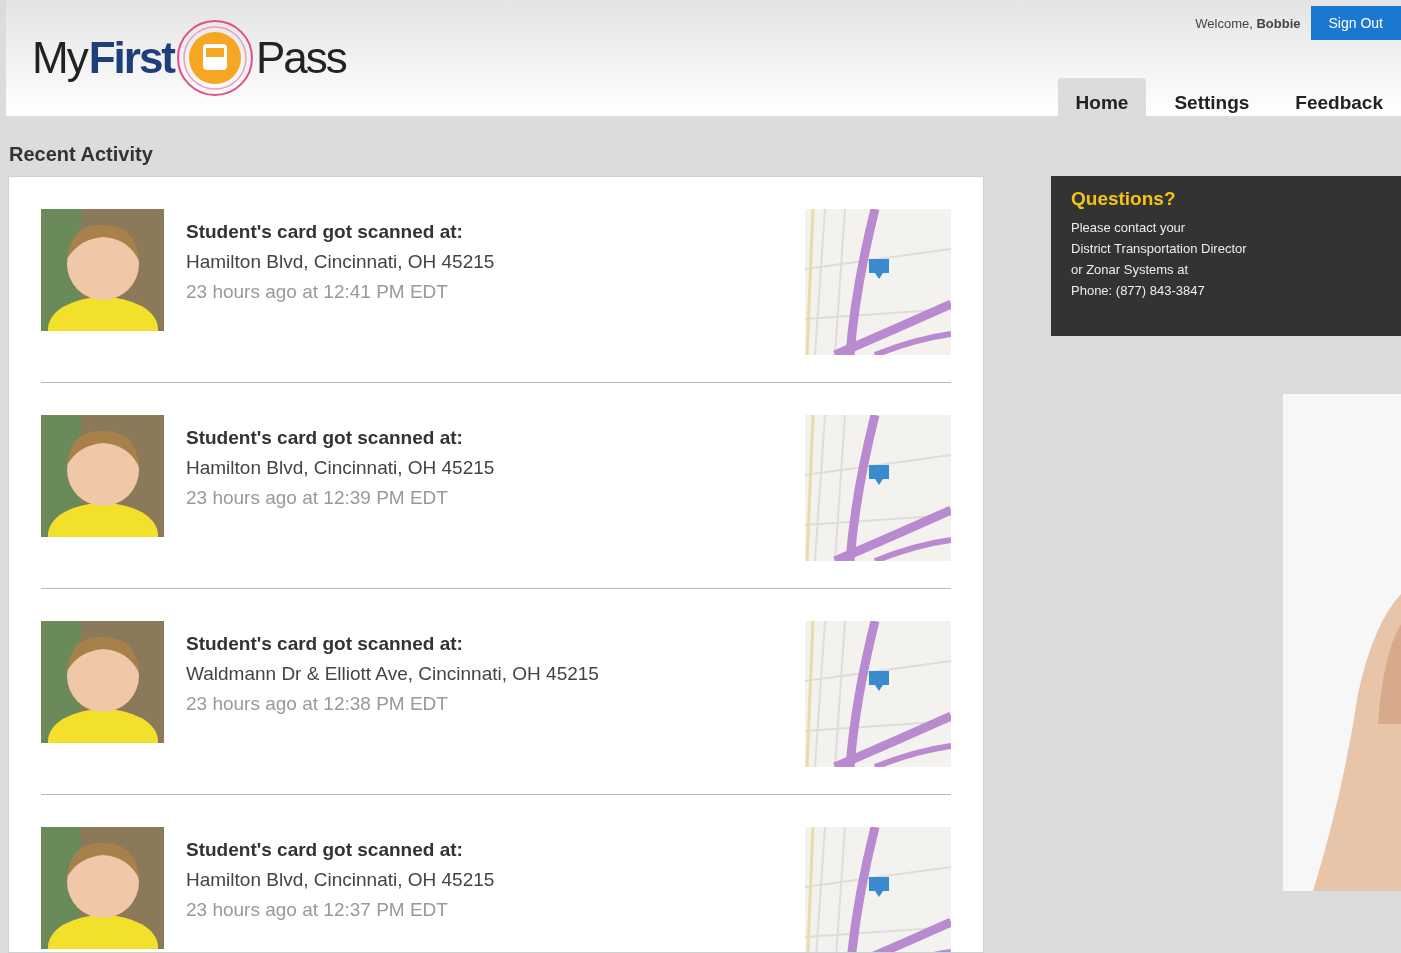  What do you see at coordinates (301, 58) in the screenshot?
I see `logo-text: Pass` at bounding box center [301, 58].